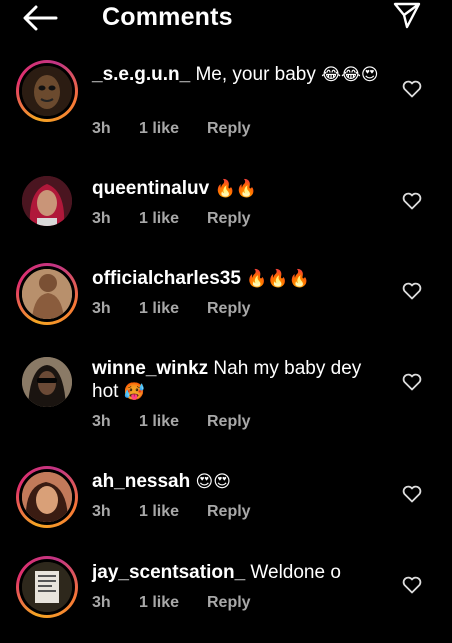  Describe the element at coordinates (237, 380) in the screenshot. I see `comment-text: winne_winkz Nah my baby dey hot 🥵` at that location.